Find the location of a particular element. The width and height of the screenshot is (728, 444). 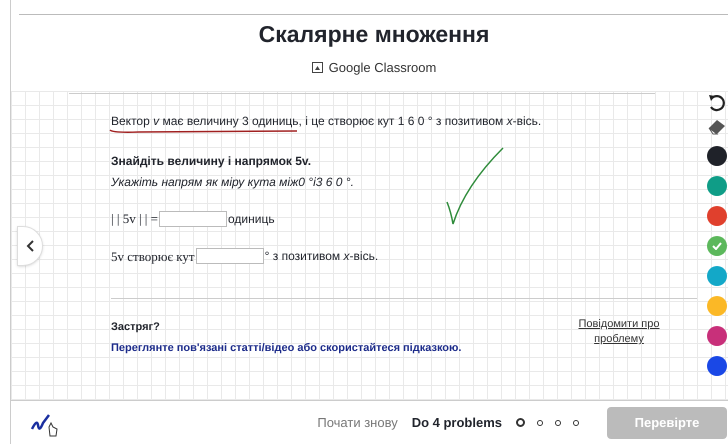

answer-unit: ° з позитивом x-вісь. is located at coordinates (321, 257).